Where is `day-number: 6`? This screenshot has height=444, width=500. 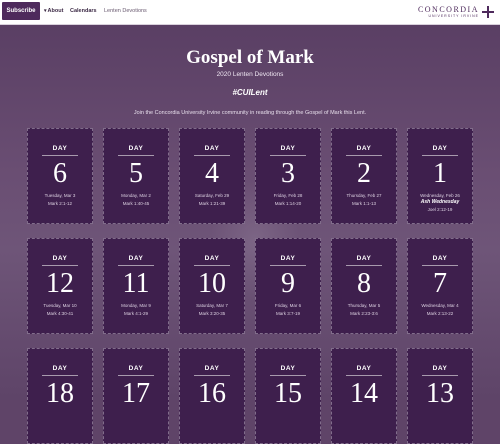 day-number: 6 is located at coordinates (60, 173).